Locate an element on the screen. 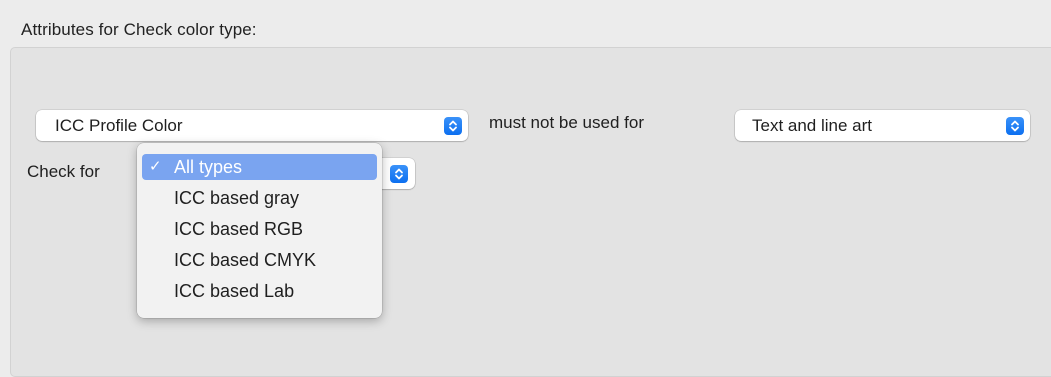 This screenshot has height=377, width=1051. menu-item-label: All types is located at coordinates (208, 167).